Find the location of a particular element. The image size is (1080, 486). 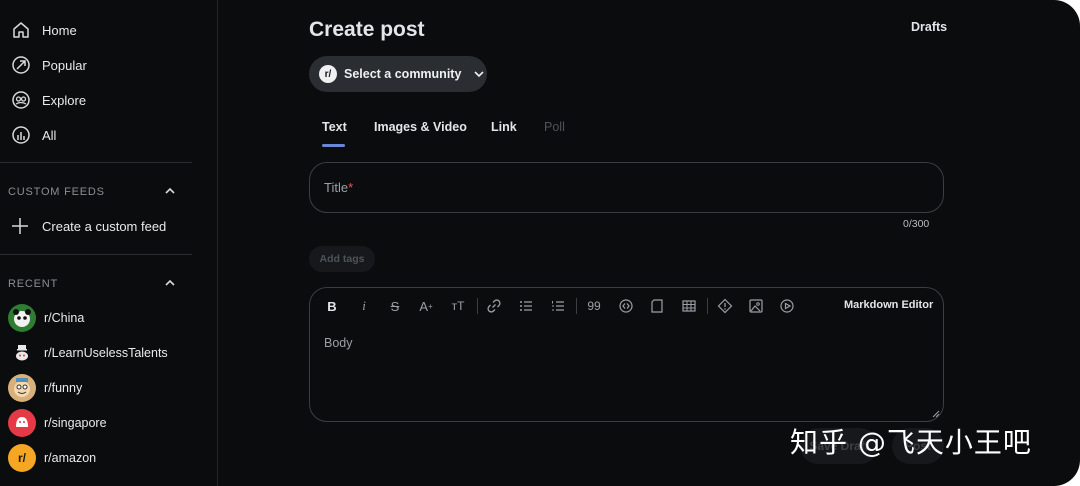

video-icon is located at coordinates (787, 306).